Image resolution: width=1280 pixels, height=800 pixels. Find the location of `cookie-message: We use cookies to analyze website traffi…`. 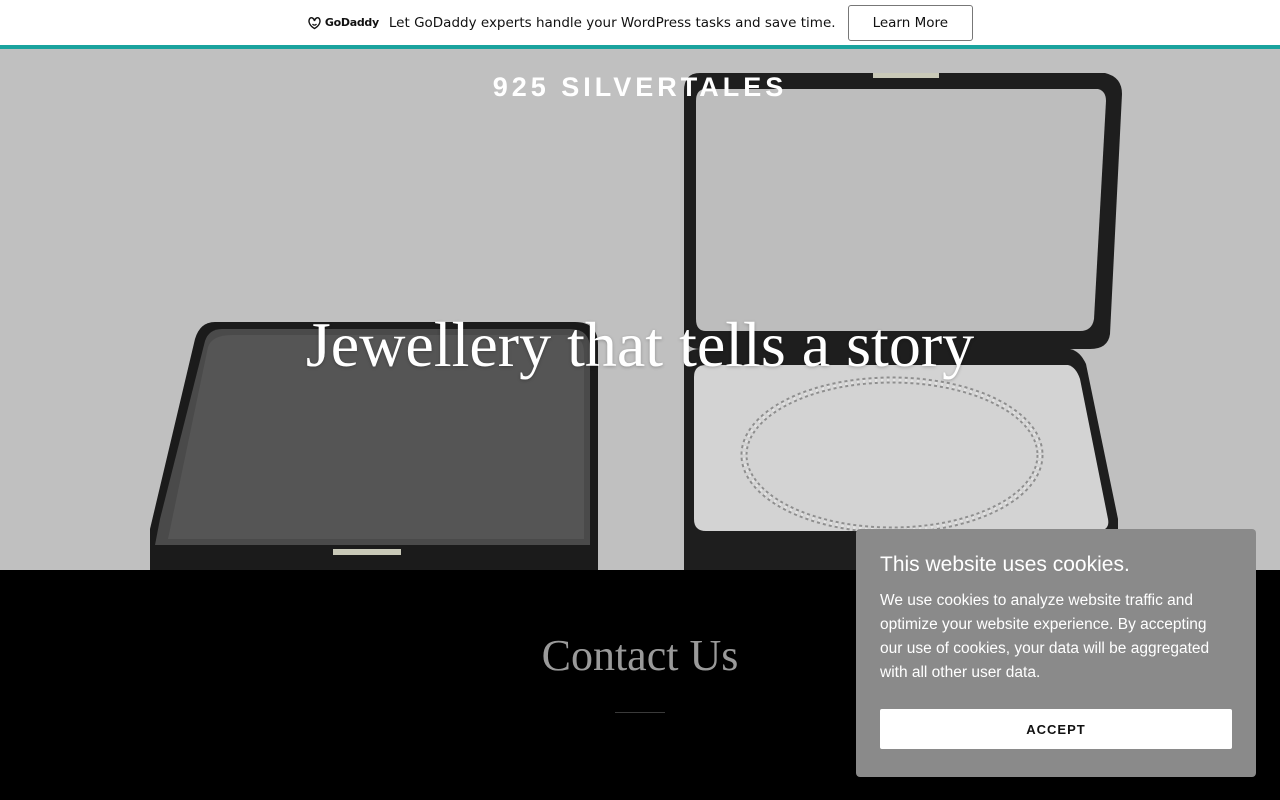

cookie-message: We use cookies to analyze website traffi… is located at coordinates (1045, 636).